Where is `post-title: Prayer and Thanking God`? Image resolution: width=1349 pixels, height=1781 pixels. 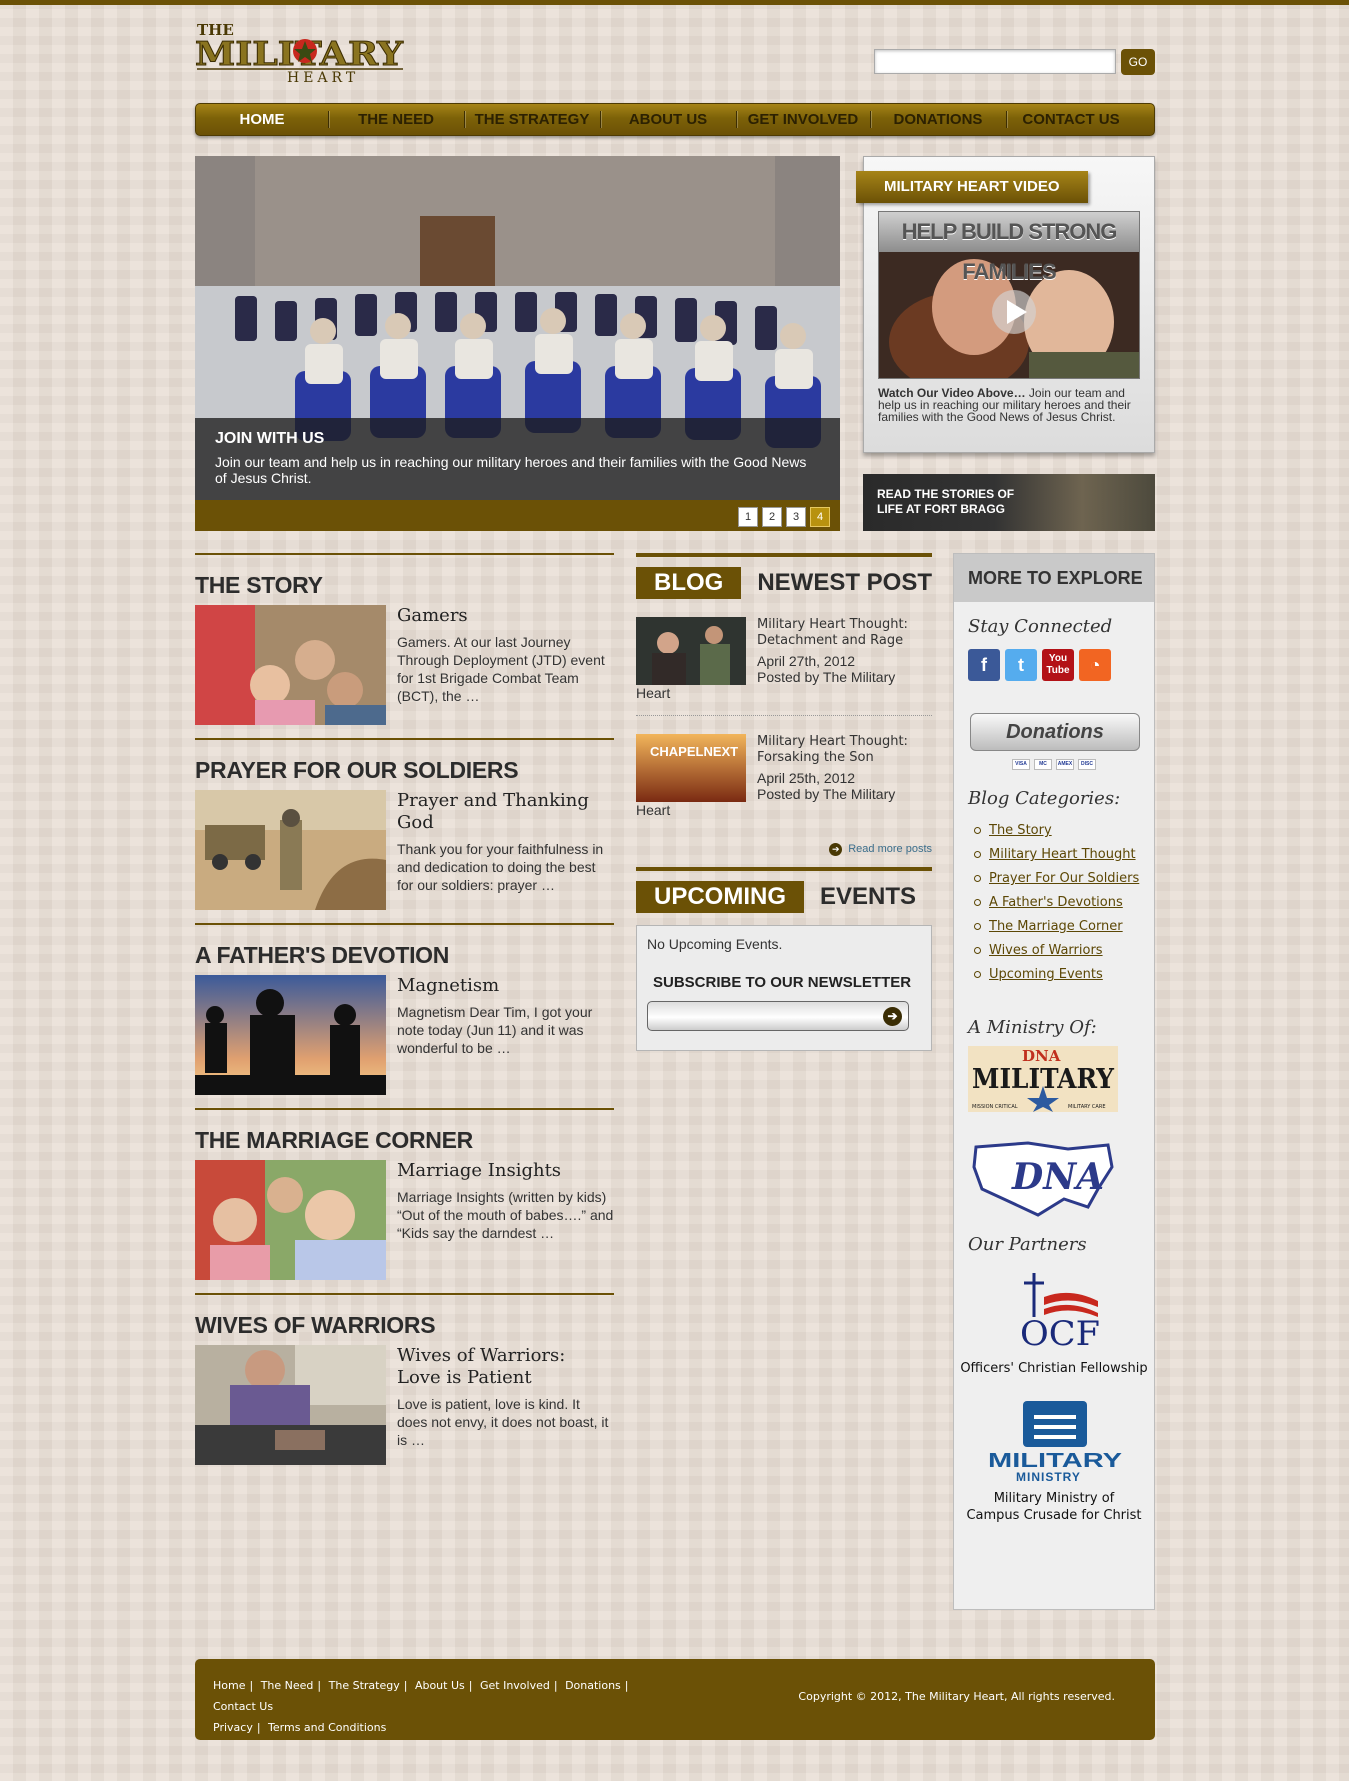
post-title: Prayer and Thanking God is located at coordinates (505, 812).